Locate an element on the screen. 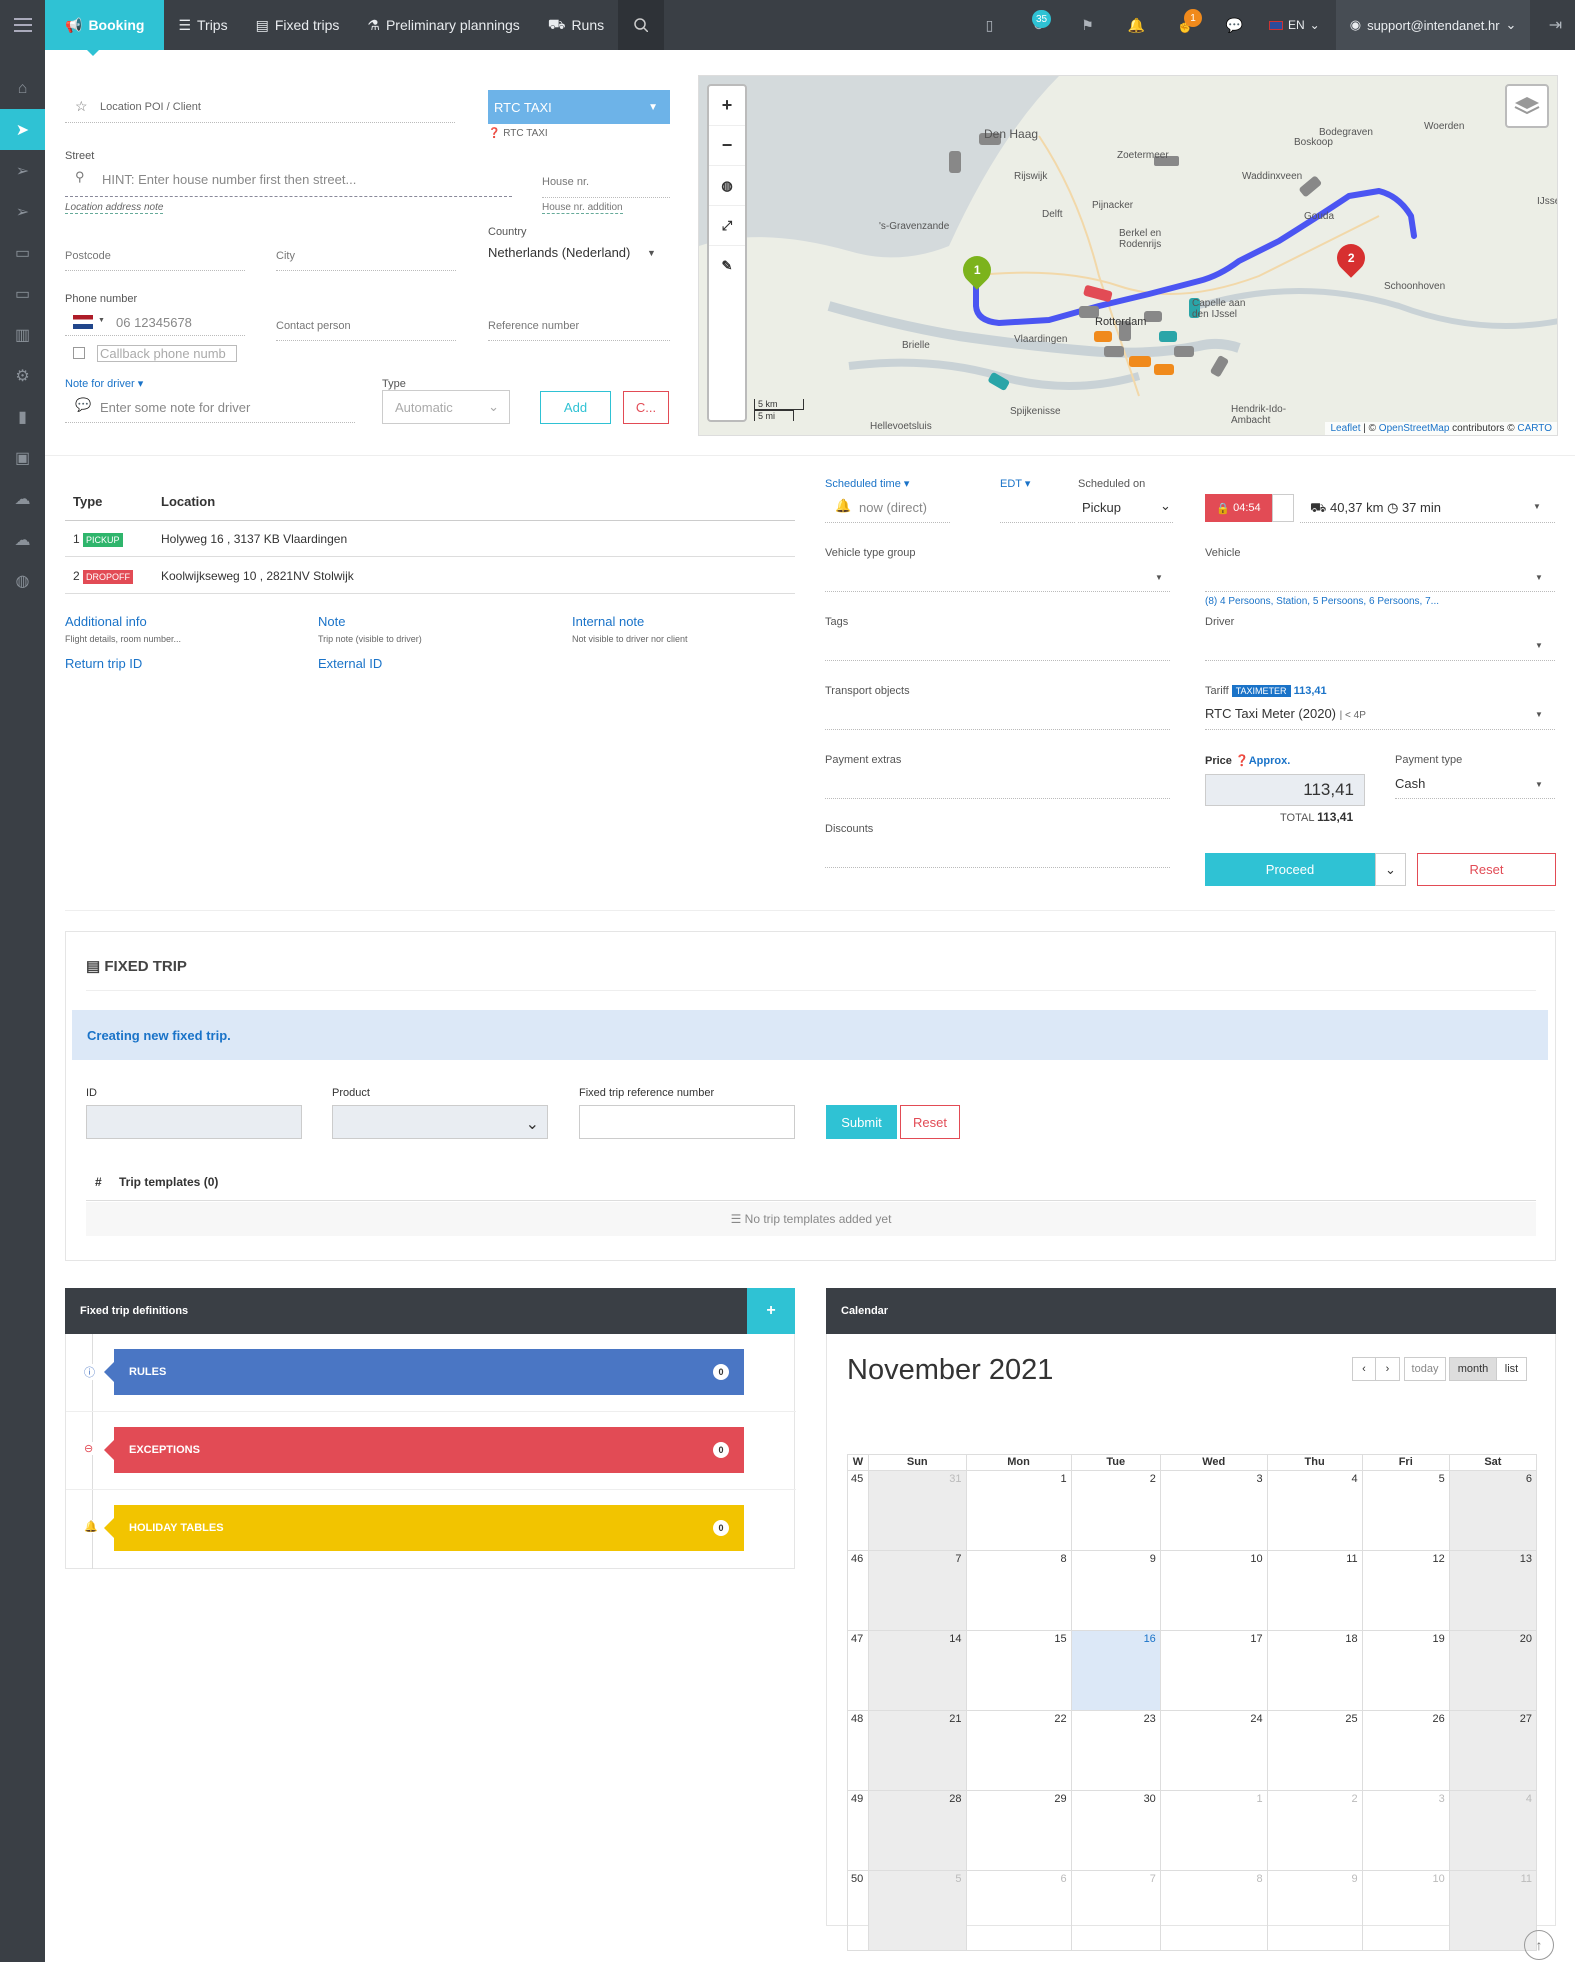  bell-icon: 🔔 is located at coordinates (1136, 25).